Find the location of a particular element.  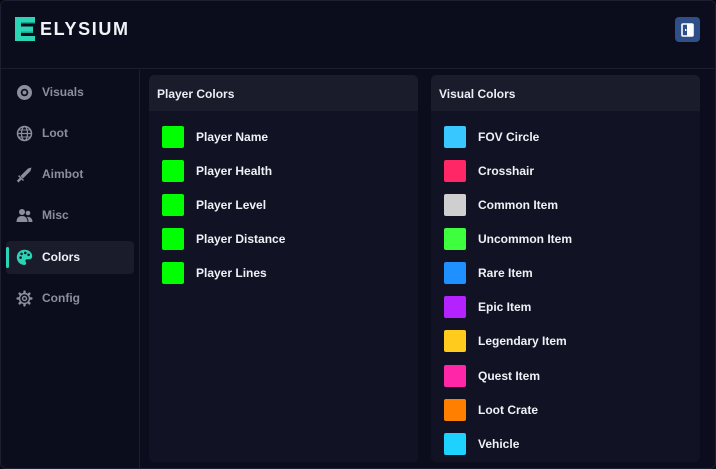

color-option-player-level: Player Level is located at coordinates (214, 205).